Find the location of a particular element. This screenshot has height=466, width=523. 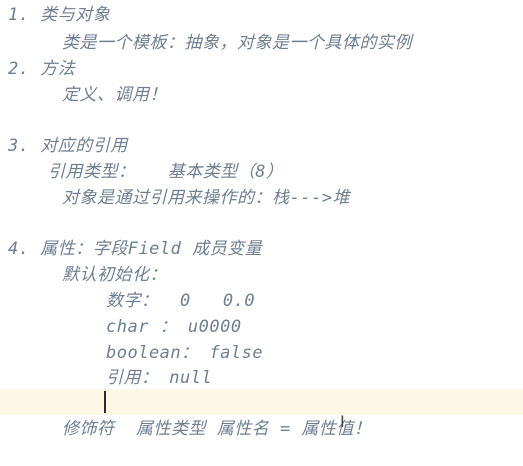

note-define-call: 定义、调用！ is located at coordinates (114, 95).